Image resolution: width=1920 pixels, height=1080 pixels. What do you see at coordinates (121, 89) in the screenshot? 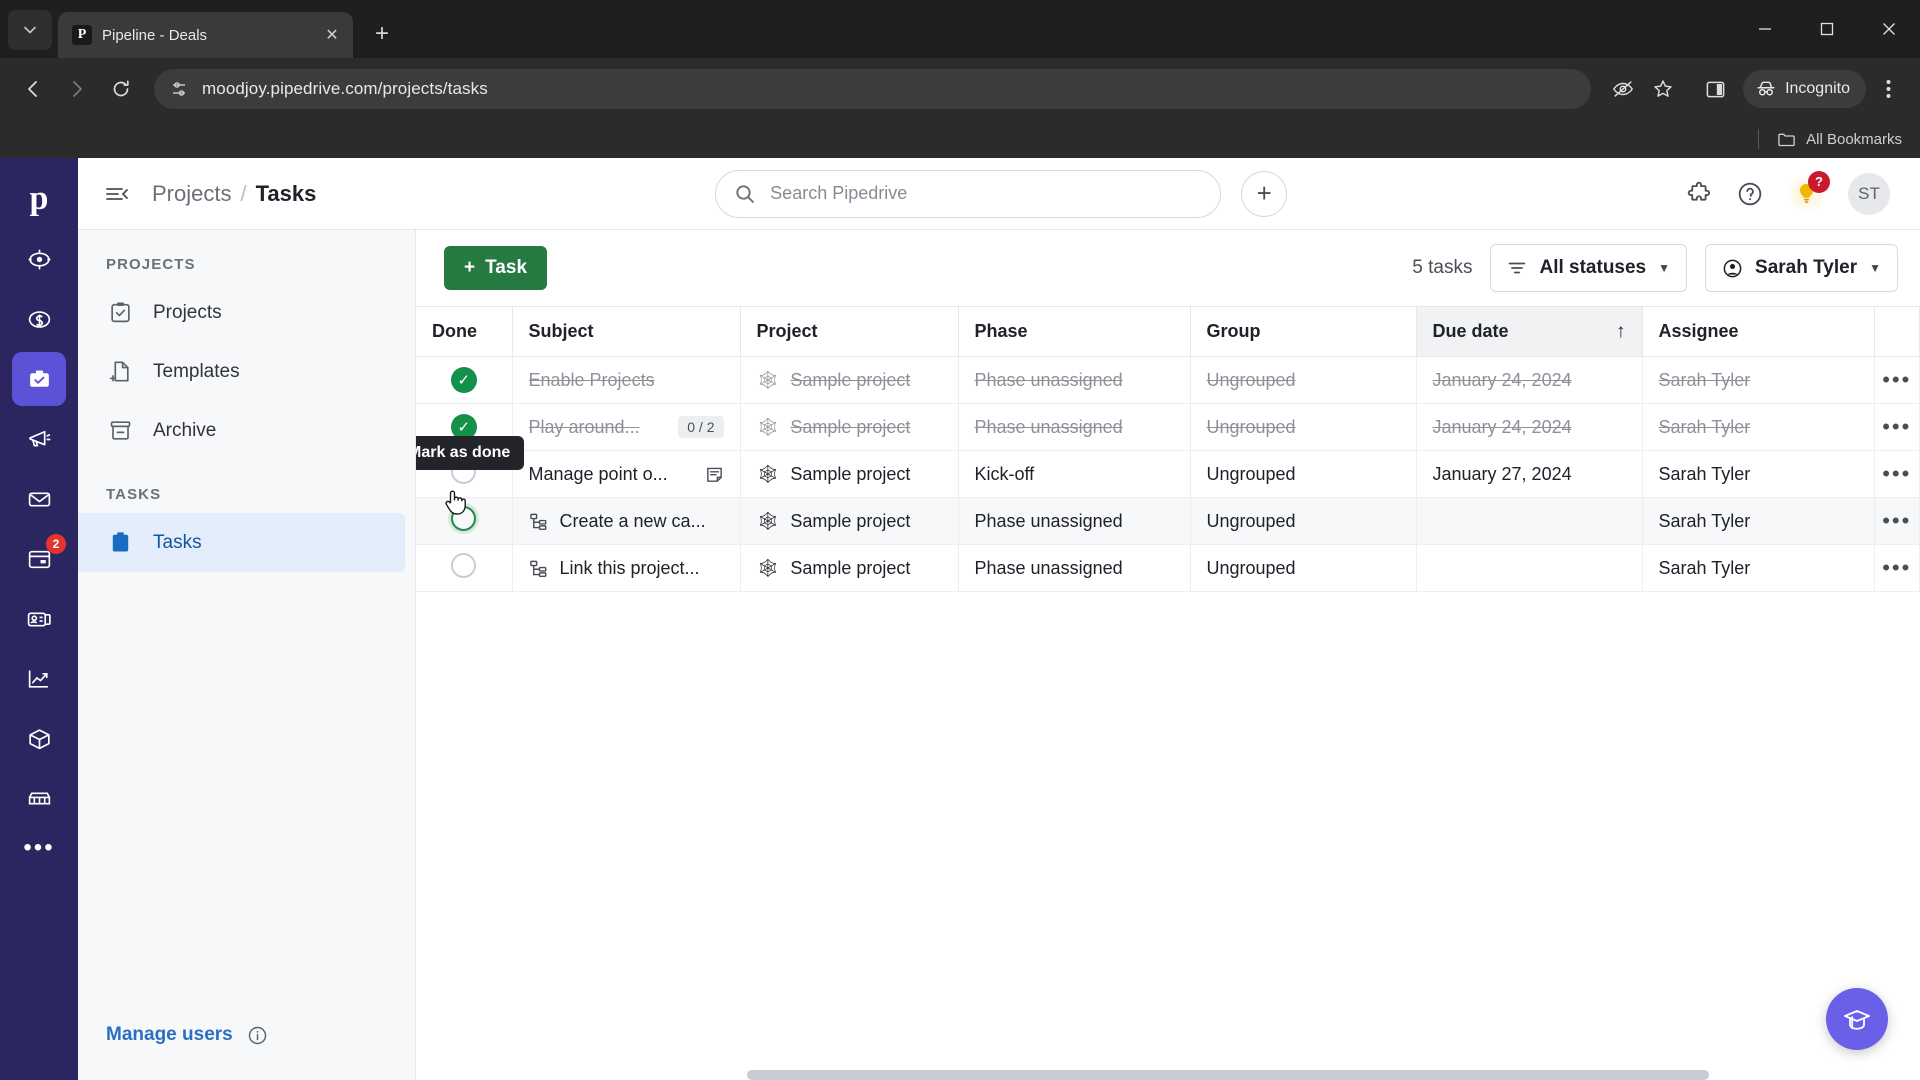
I see `reload-icon` at bounding box center [121, 89].